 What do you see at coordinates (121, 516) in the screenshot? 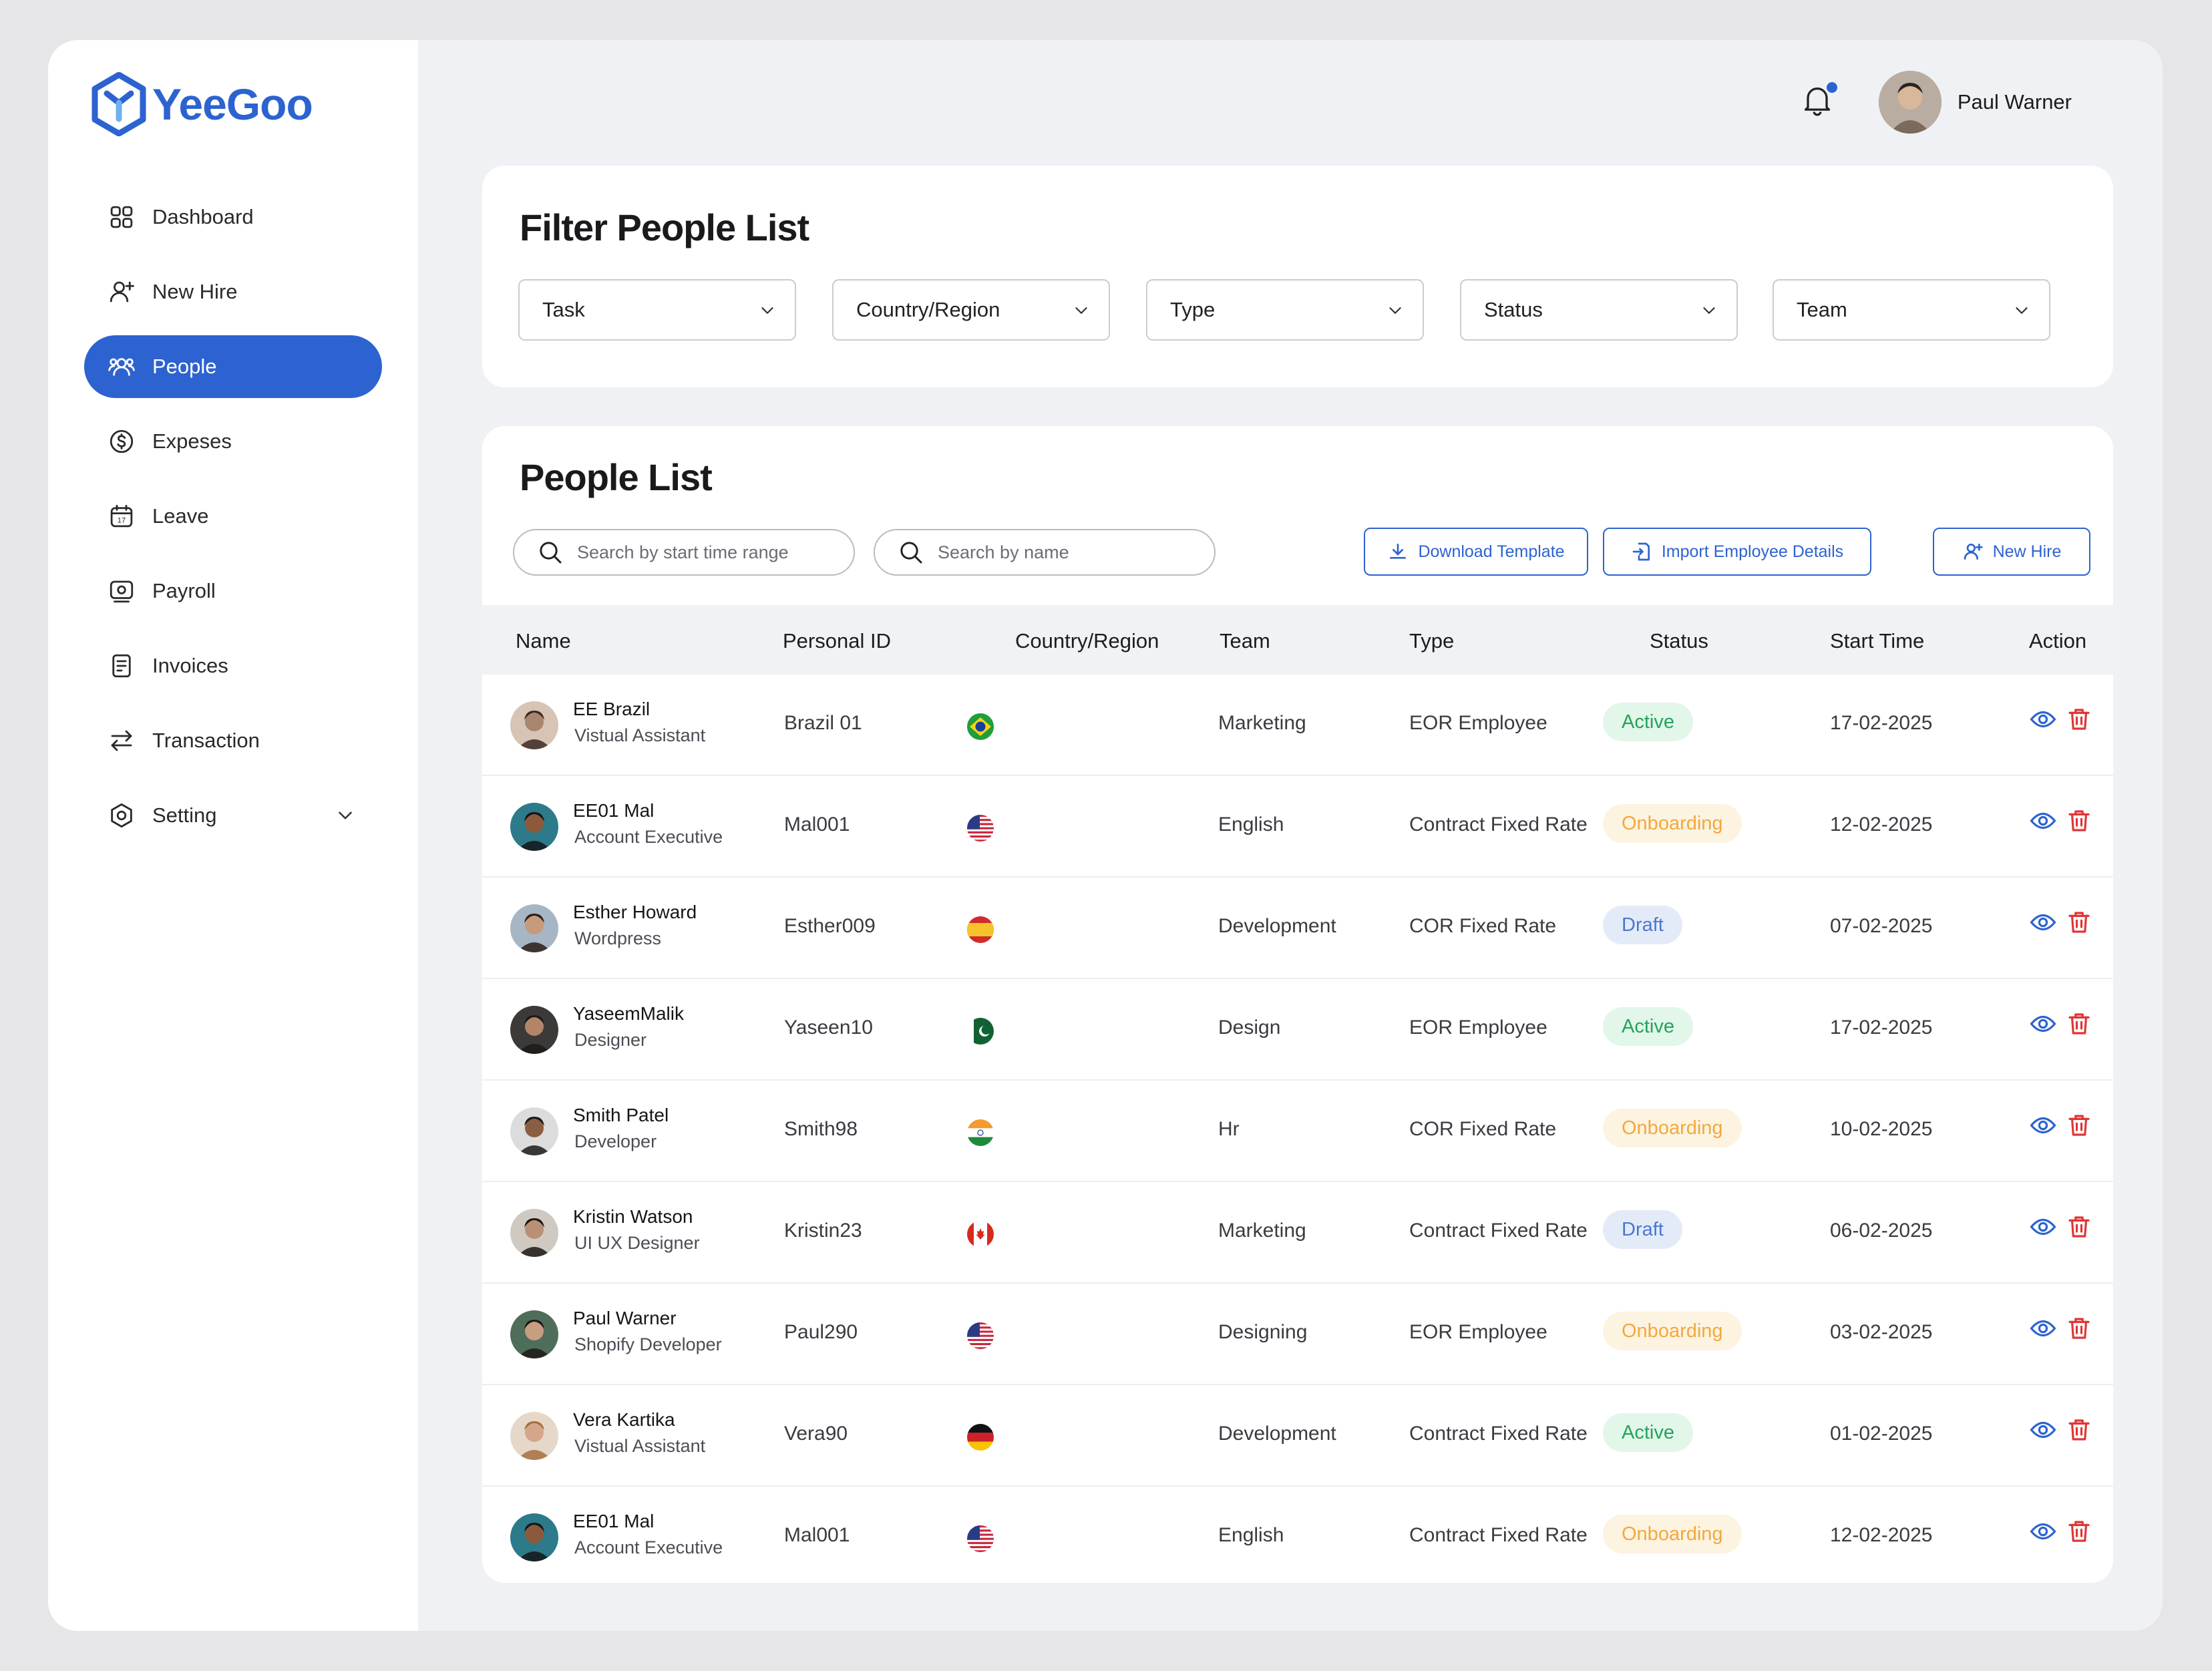
I see `calendar-icon: 17` at bounding box center [121, 516].